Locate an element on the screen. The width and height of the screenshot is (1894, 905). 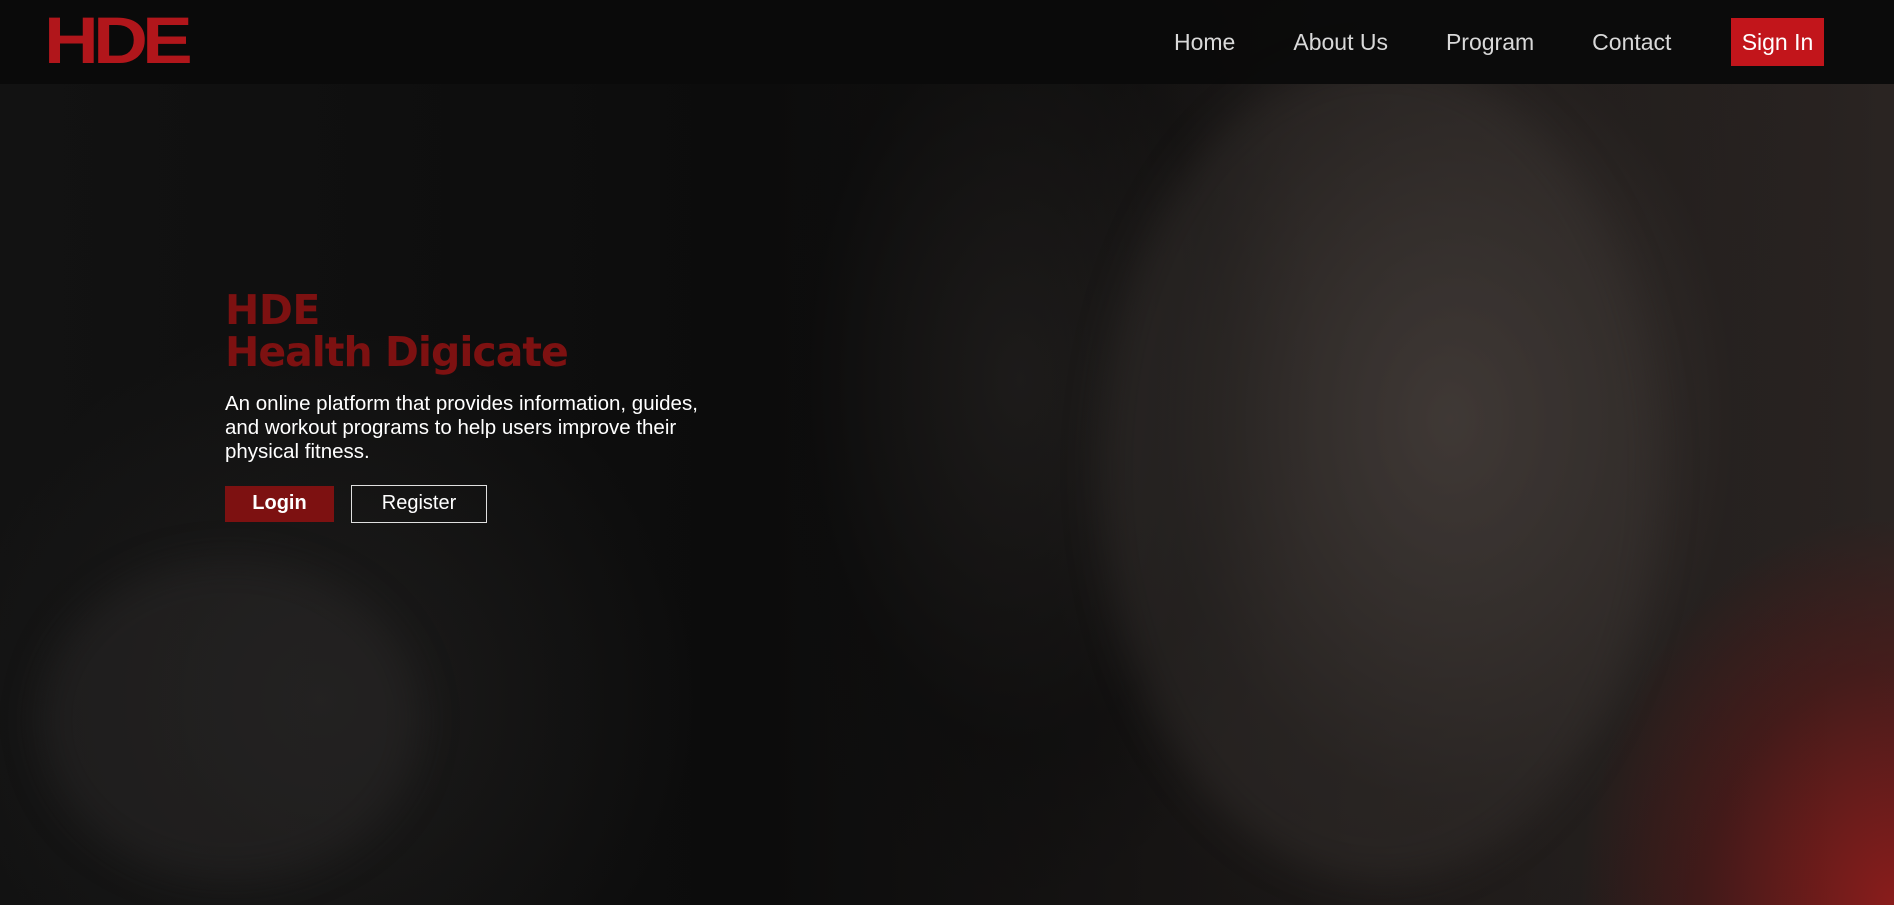
hero-cta-row: Login Register is located at coordinates (485, 503).